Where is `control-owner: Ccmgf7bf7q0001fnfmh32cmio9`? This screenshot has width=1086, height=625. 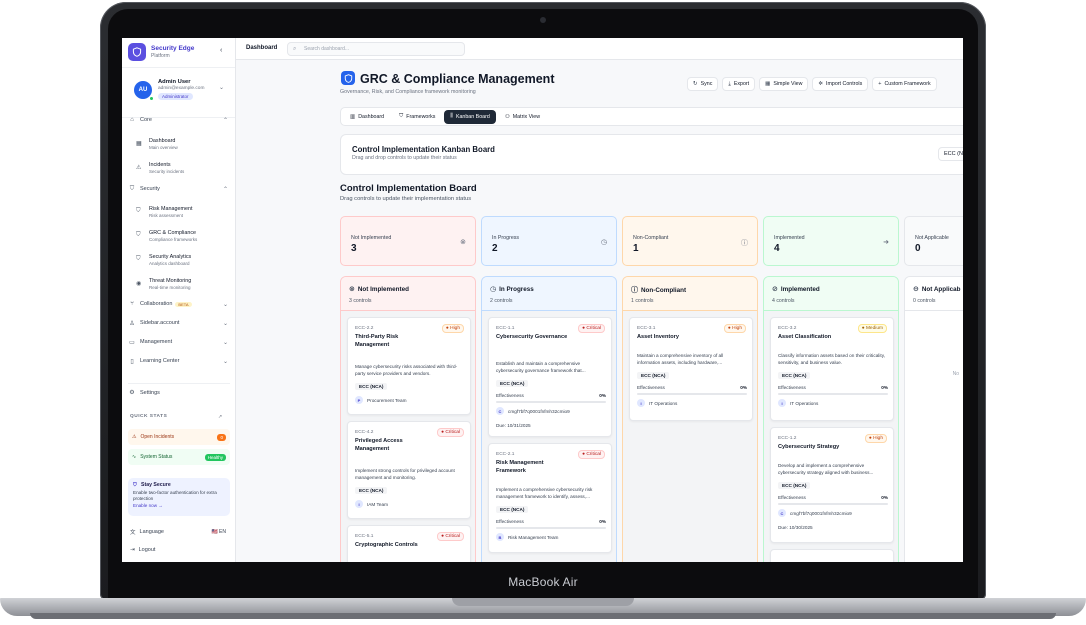 control-owner: Ccmgf7bf7q0001fnfmh32cmio9 is located at coordinates (815, 513).